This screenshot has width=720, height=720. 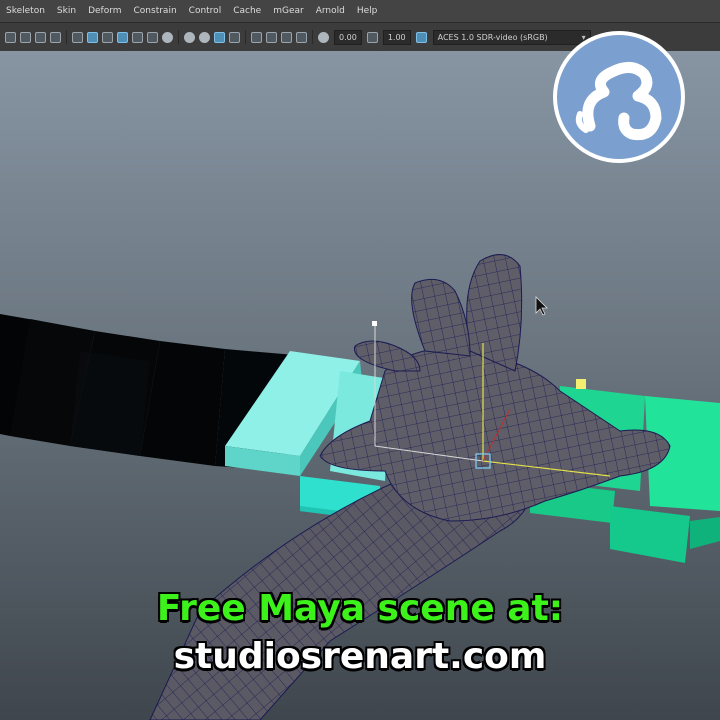 What do you see at coordinates (494, 313) in the screenshot?
I see `finger-index` at bounding box center [494, 313].